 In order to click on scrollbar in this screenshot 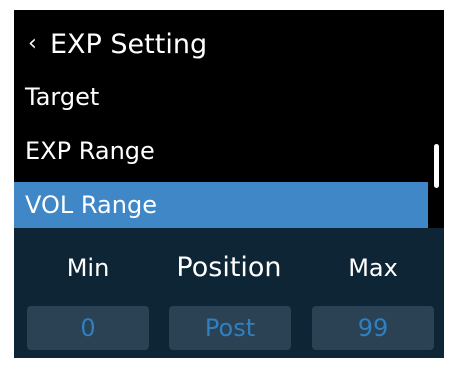, I will do `click(436, 166)`.